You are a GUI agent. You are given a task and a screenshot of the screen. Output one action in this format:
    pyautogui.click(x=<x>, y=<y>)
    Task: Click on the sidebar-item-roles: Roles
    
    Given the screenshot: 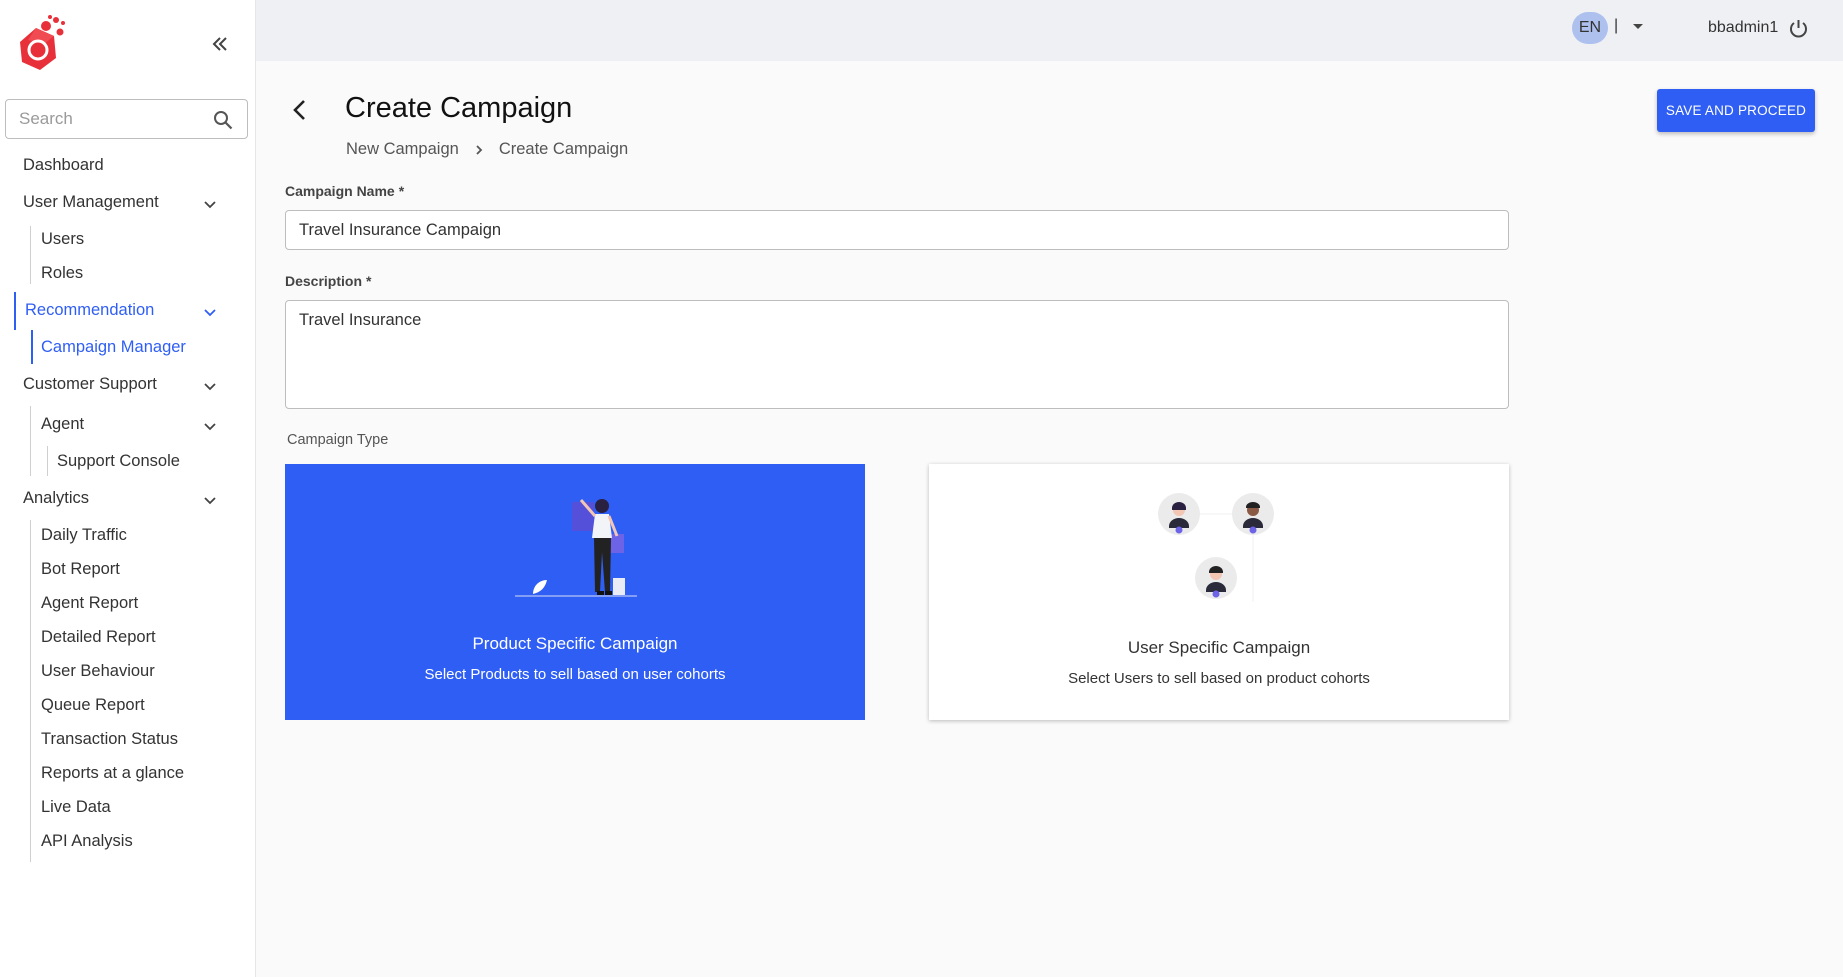 What is the action you would take?
    pyautogui.click(x=62, y=273)
    